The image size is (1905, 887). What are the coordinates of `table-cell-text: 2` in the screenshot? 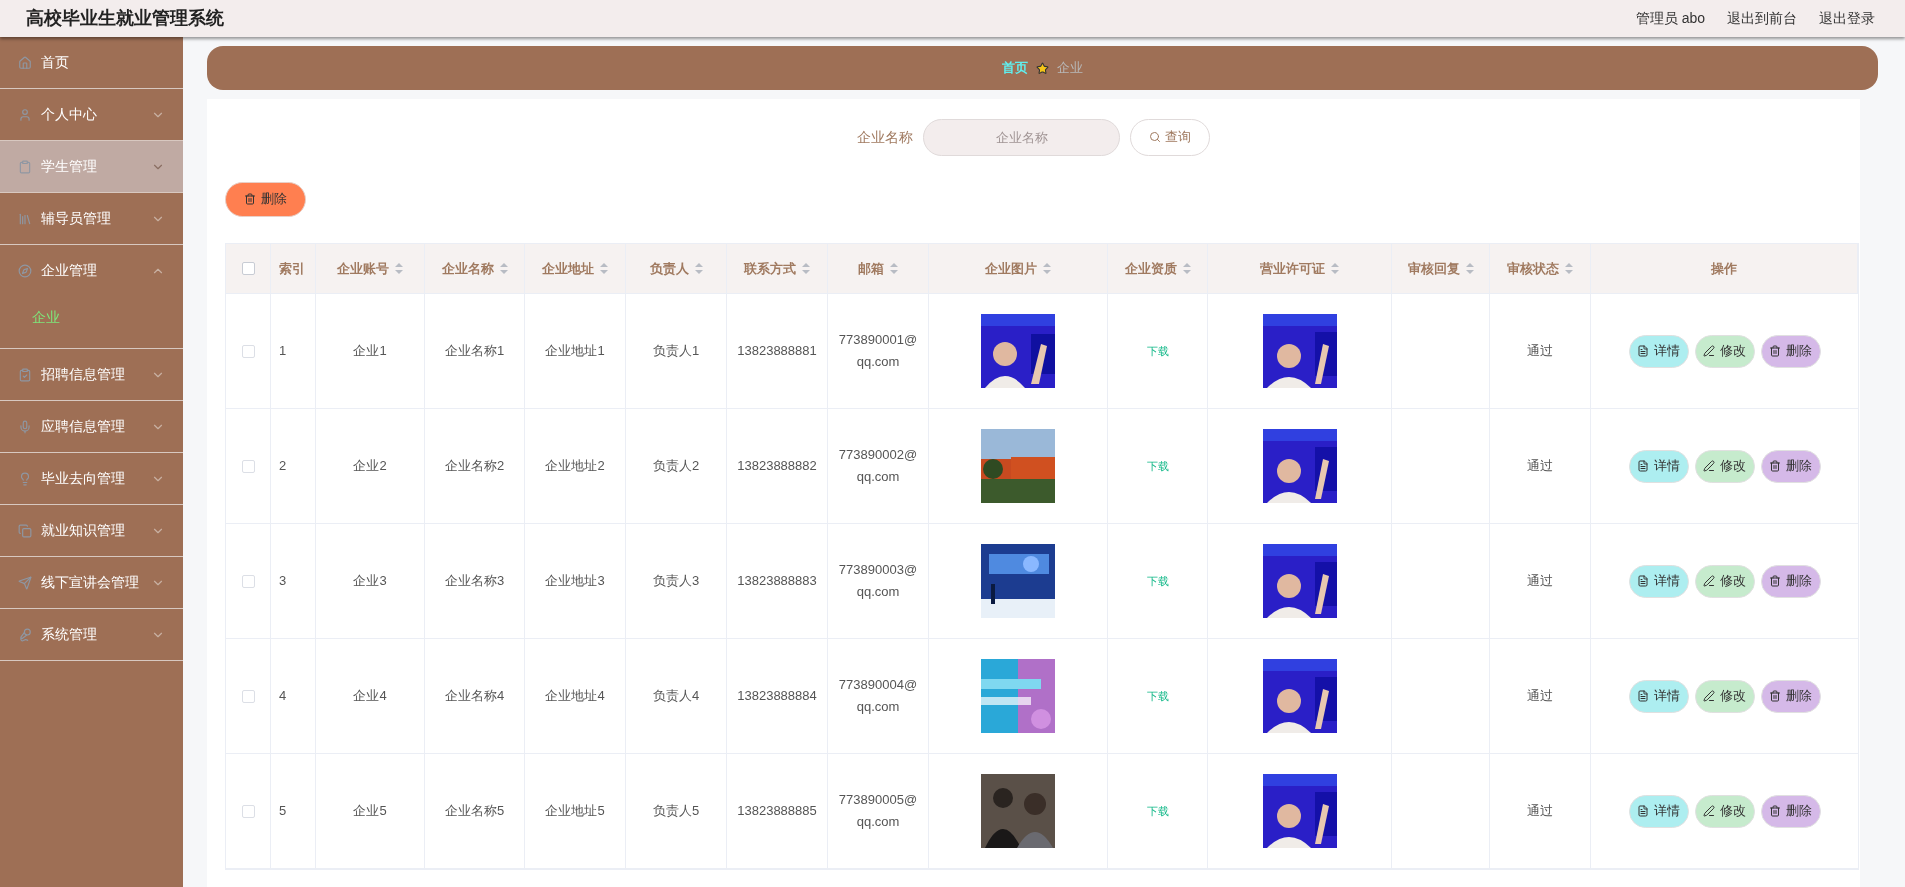 It's located at (283, 466).